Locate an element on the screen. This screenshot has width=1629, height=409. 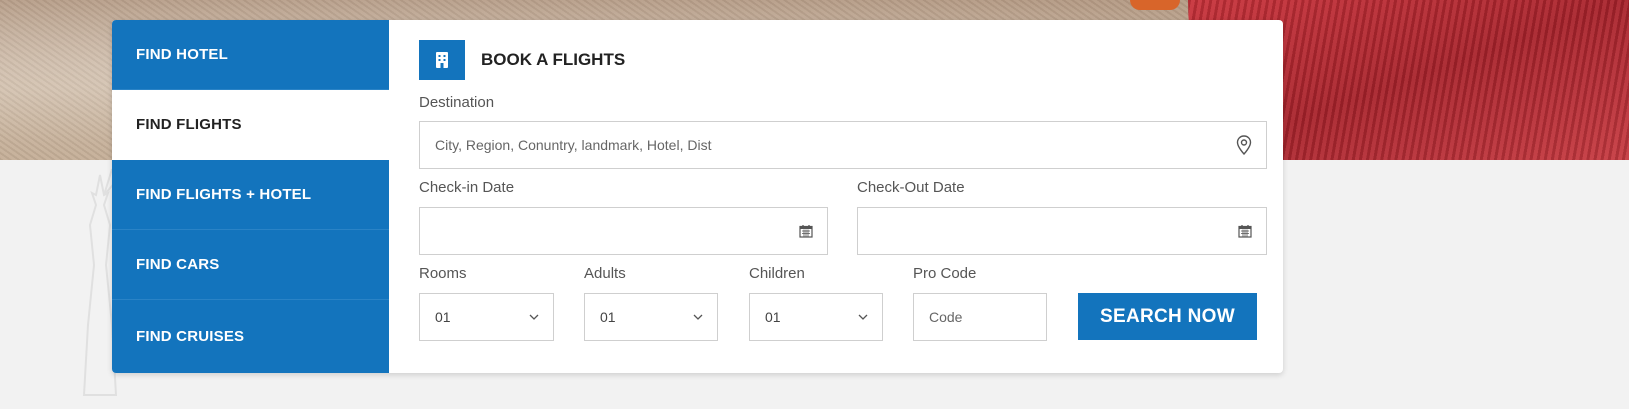
form-title: BOOK A FLIGHTS is located at coordinates (553, 59).